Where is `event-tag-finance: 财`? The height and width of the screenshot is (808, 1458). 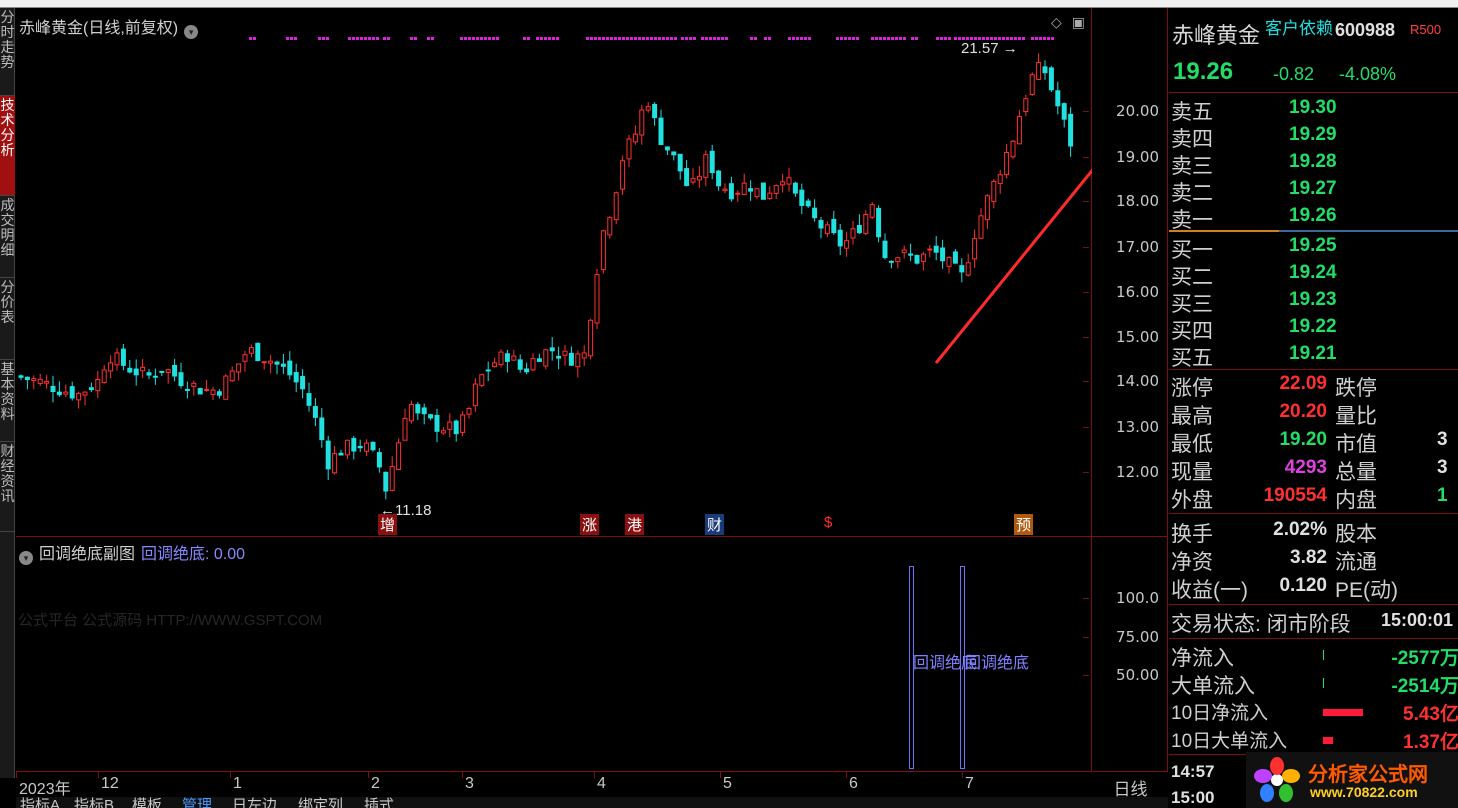 event-tag-finance: 财 is located at coordinates (715, 524).